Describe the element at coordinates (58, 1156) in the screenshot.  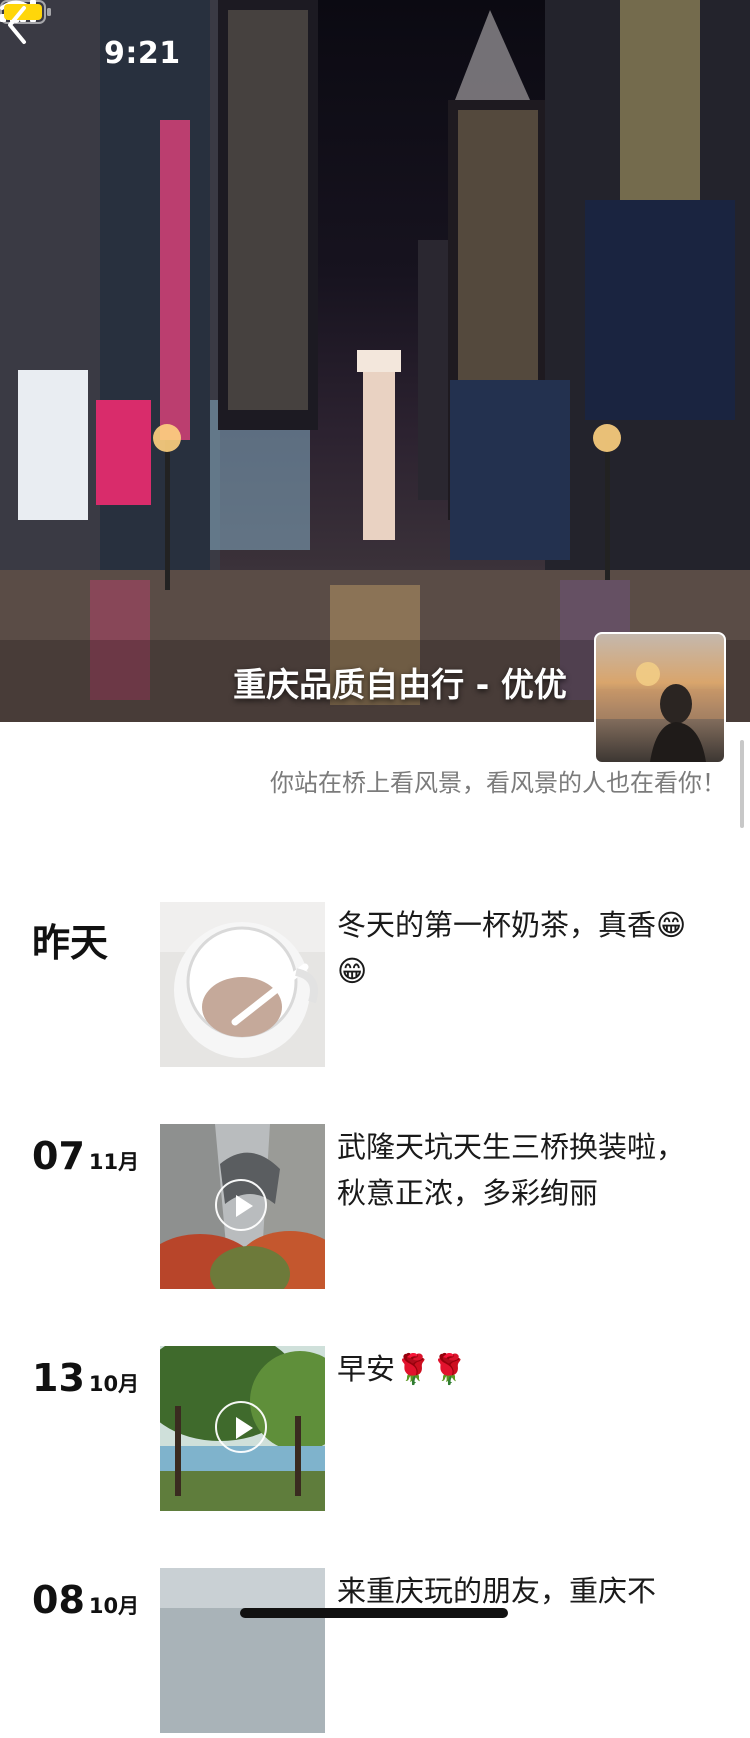
I see `date-day: 07` at that location.